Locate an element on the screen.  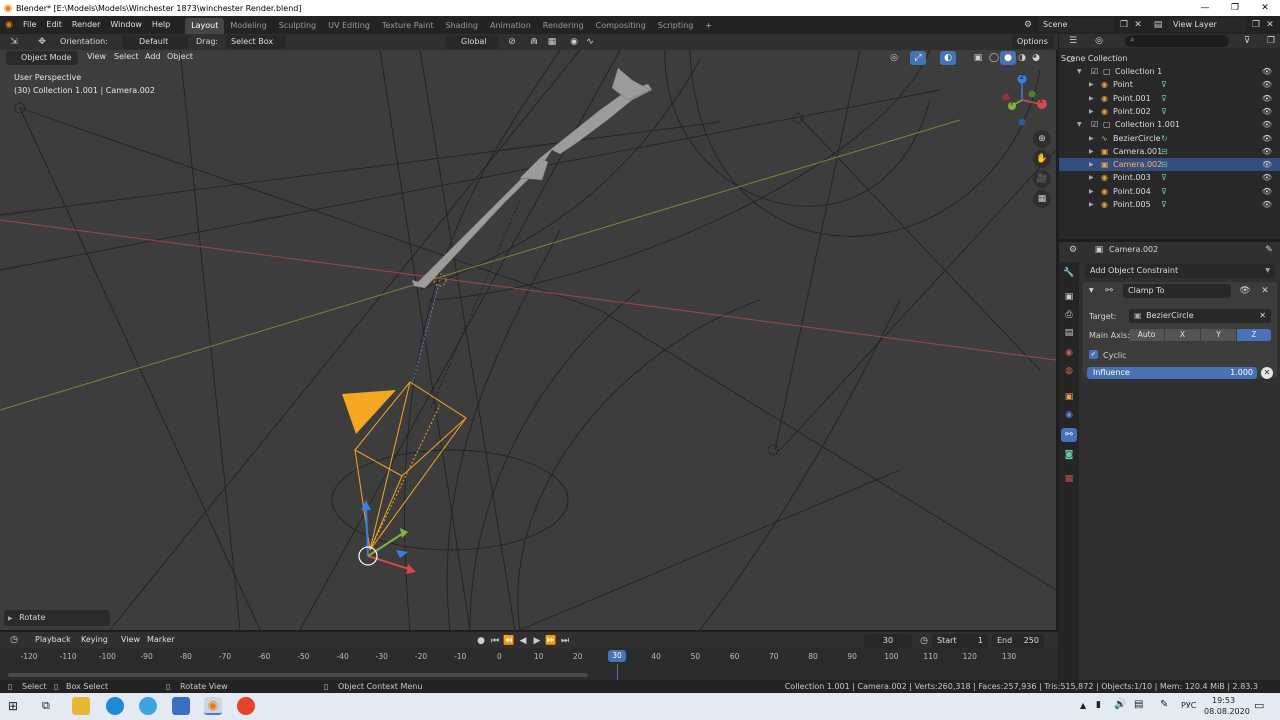
tab-rendering: Rendering is located at coordinates (563, 26).